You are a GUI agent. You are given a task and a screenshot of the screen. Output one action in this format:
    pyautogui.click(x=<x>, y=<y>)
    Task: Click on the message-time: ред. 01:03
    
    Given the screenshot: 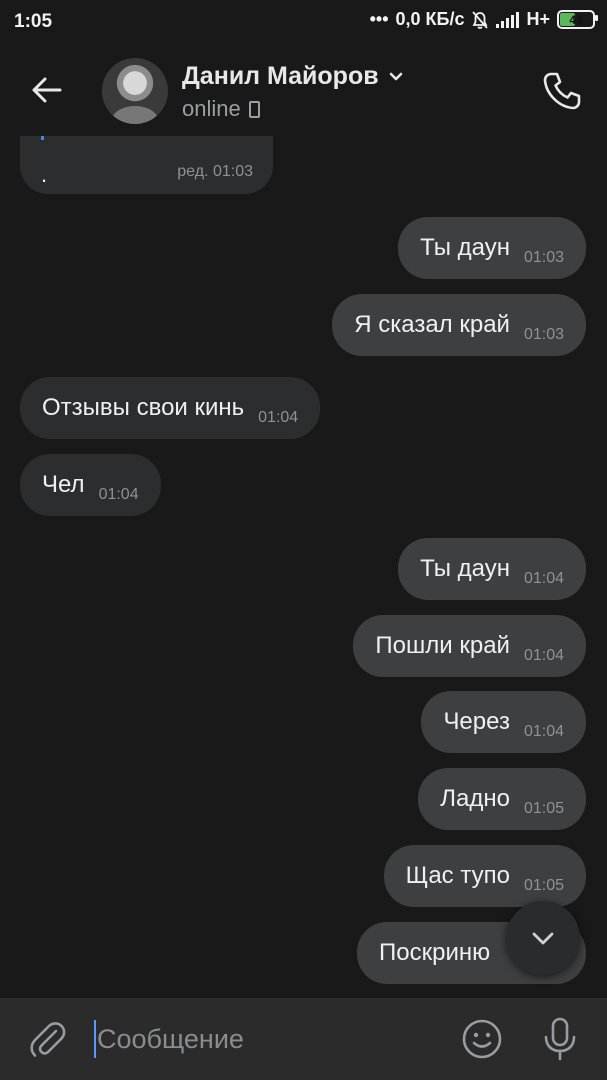 What is the action you would take?
    pyautogui.click(x=215, y=171)
    